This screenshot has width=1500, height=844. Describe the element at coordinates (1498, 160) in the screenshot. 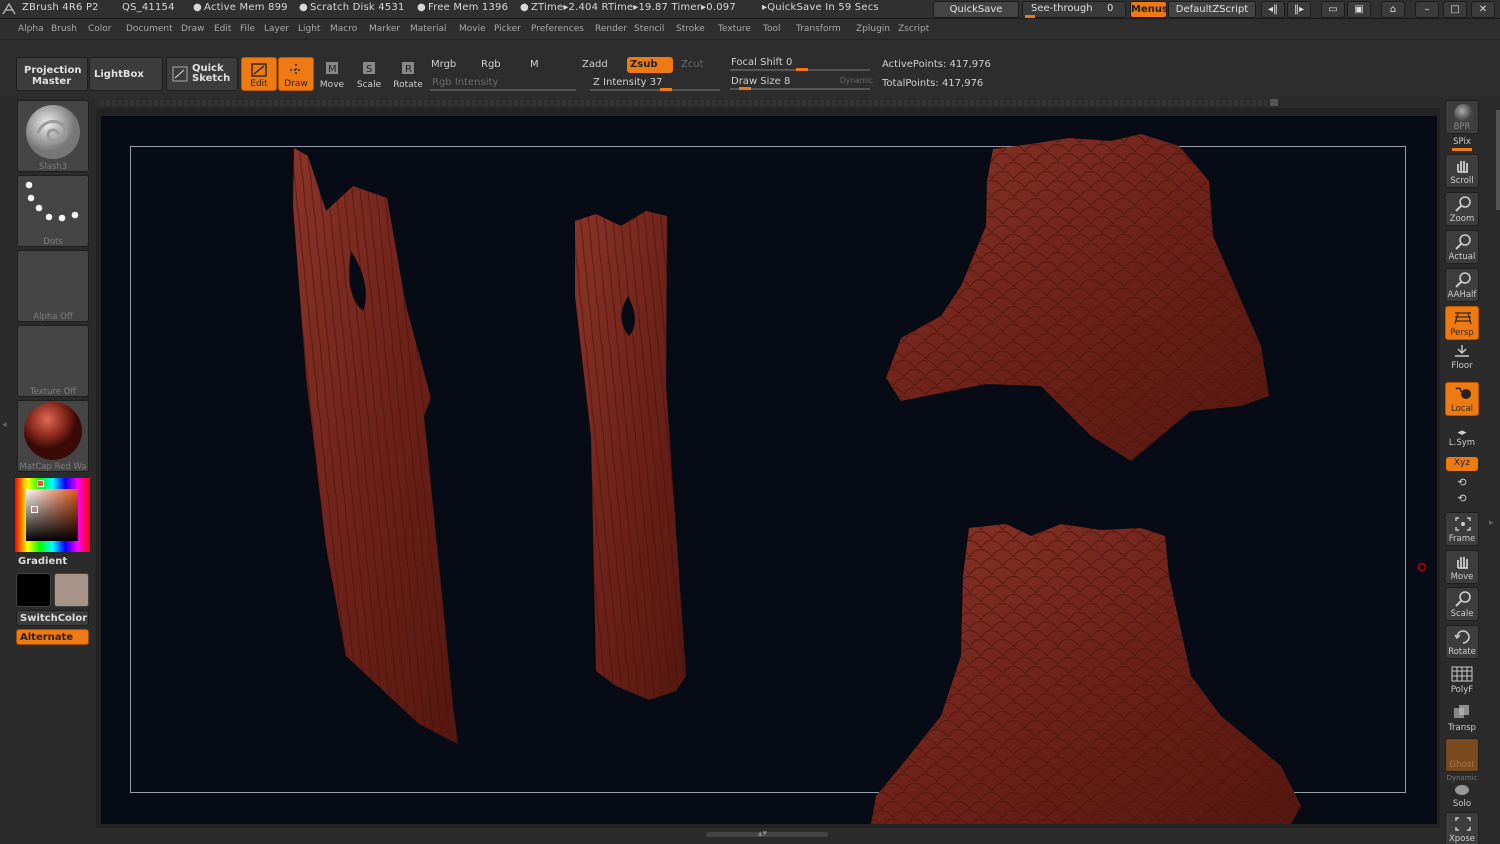

I see `right-scrollbar` at that location.